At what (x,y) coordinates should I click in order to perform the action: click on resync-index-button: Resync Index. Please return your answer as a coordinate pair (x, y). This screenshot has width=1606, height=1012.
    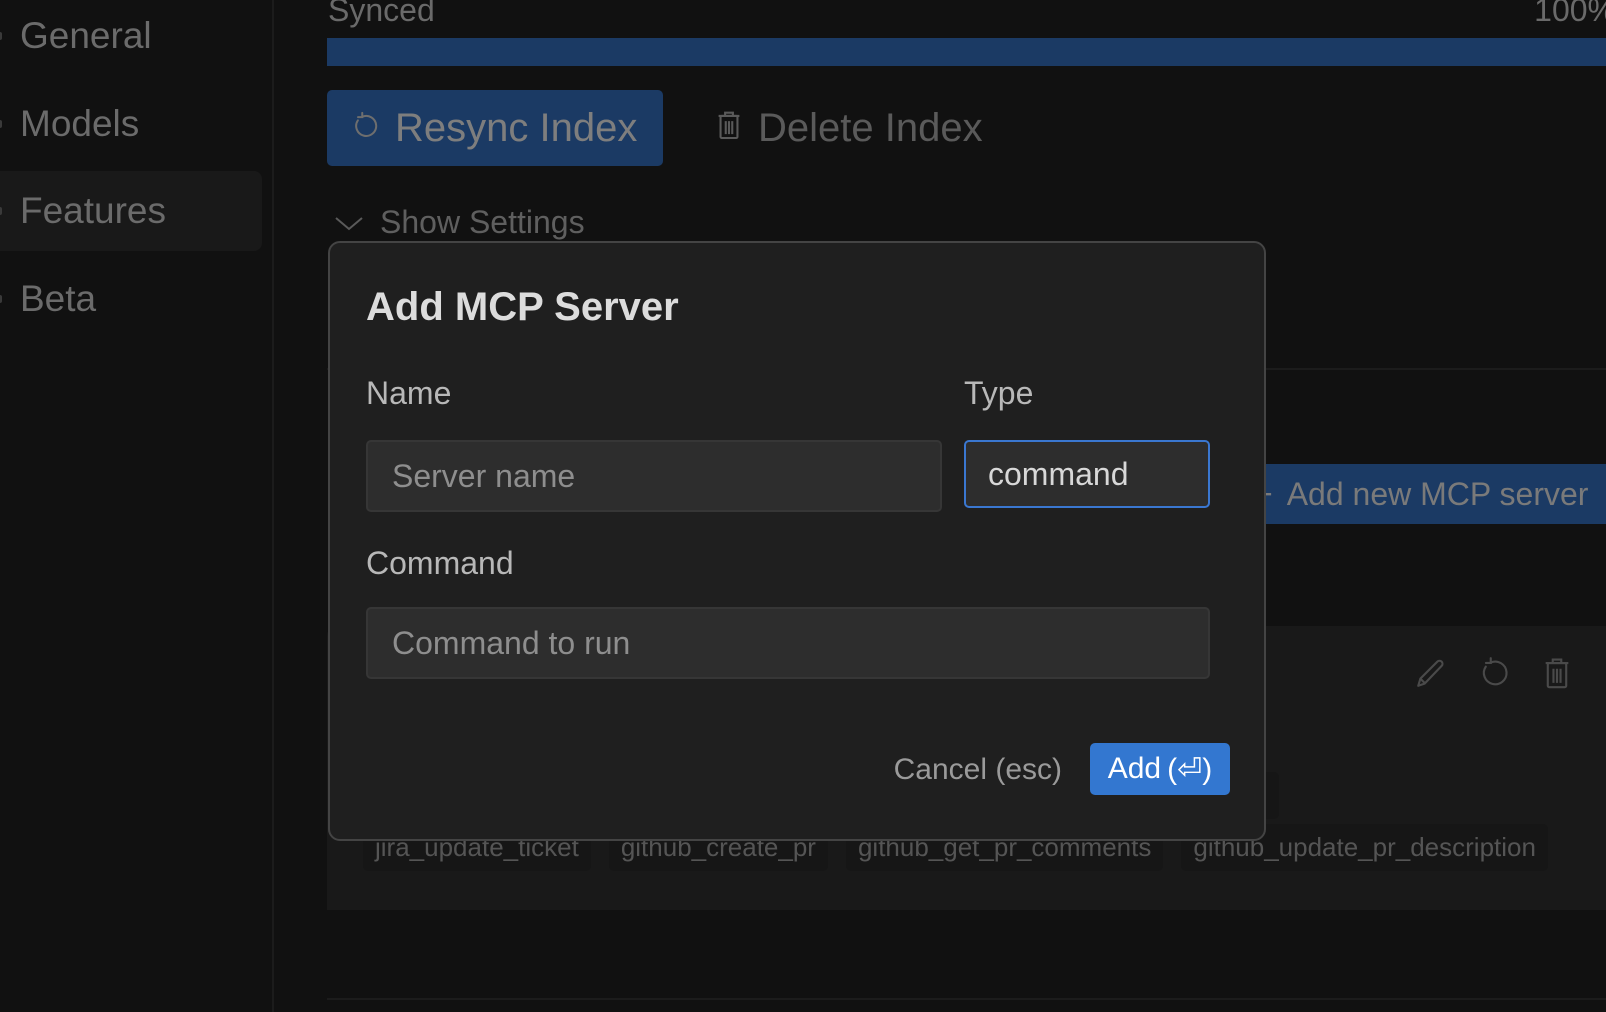
    Looking at the image, I should click on (495, 128).